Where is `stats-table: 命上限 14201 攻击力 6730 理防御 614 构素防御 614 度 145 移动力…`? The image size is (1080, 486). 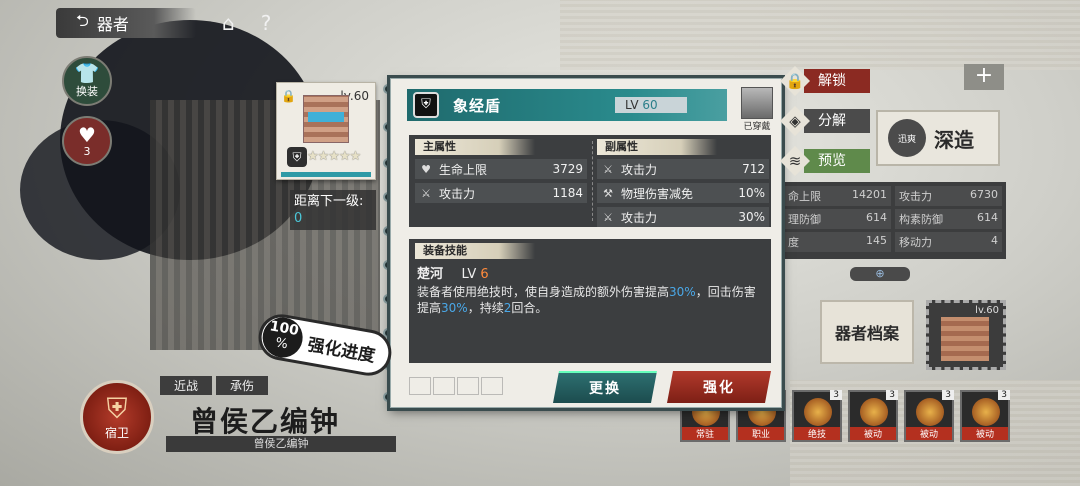
stats-table: 命上限 14201 攻击力 6730 理防御 614 构素防御 614 度 145 移动力… is located at coordinates (893, 220).